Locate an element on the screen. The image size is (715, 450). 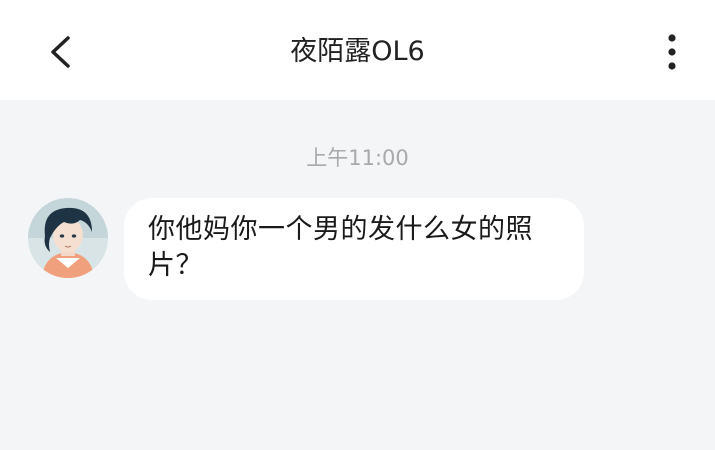
message-timestamp: 上午11:00 is located at coordinates (357, 158).